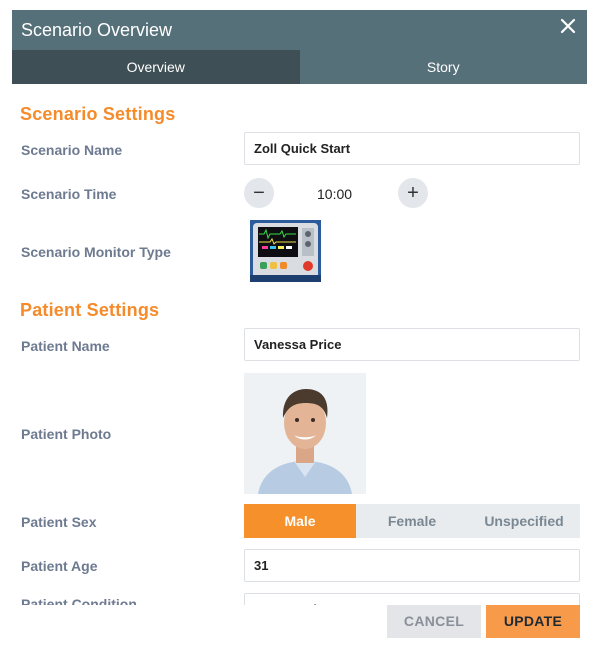 The height and width of the screenshot is (648, 594). Describe the element at coordinates (72, 150) in the screenshot. I see `scenario-name-label: Scenario Name` at that location.